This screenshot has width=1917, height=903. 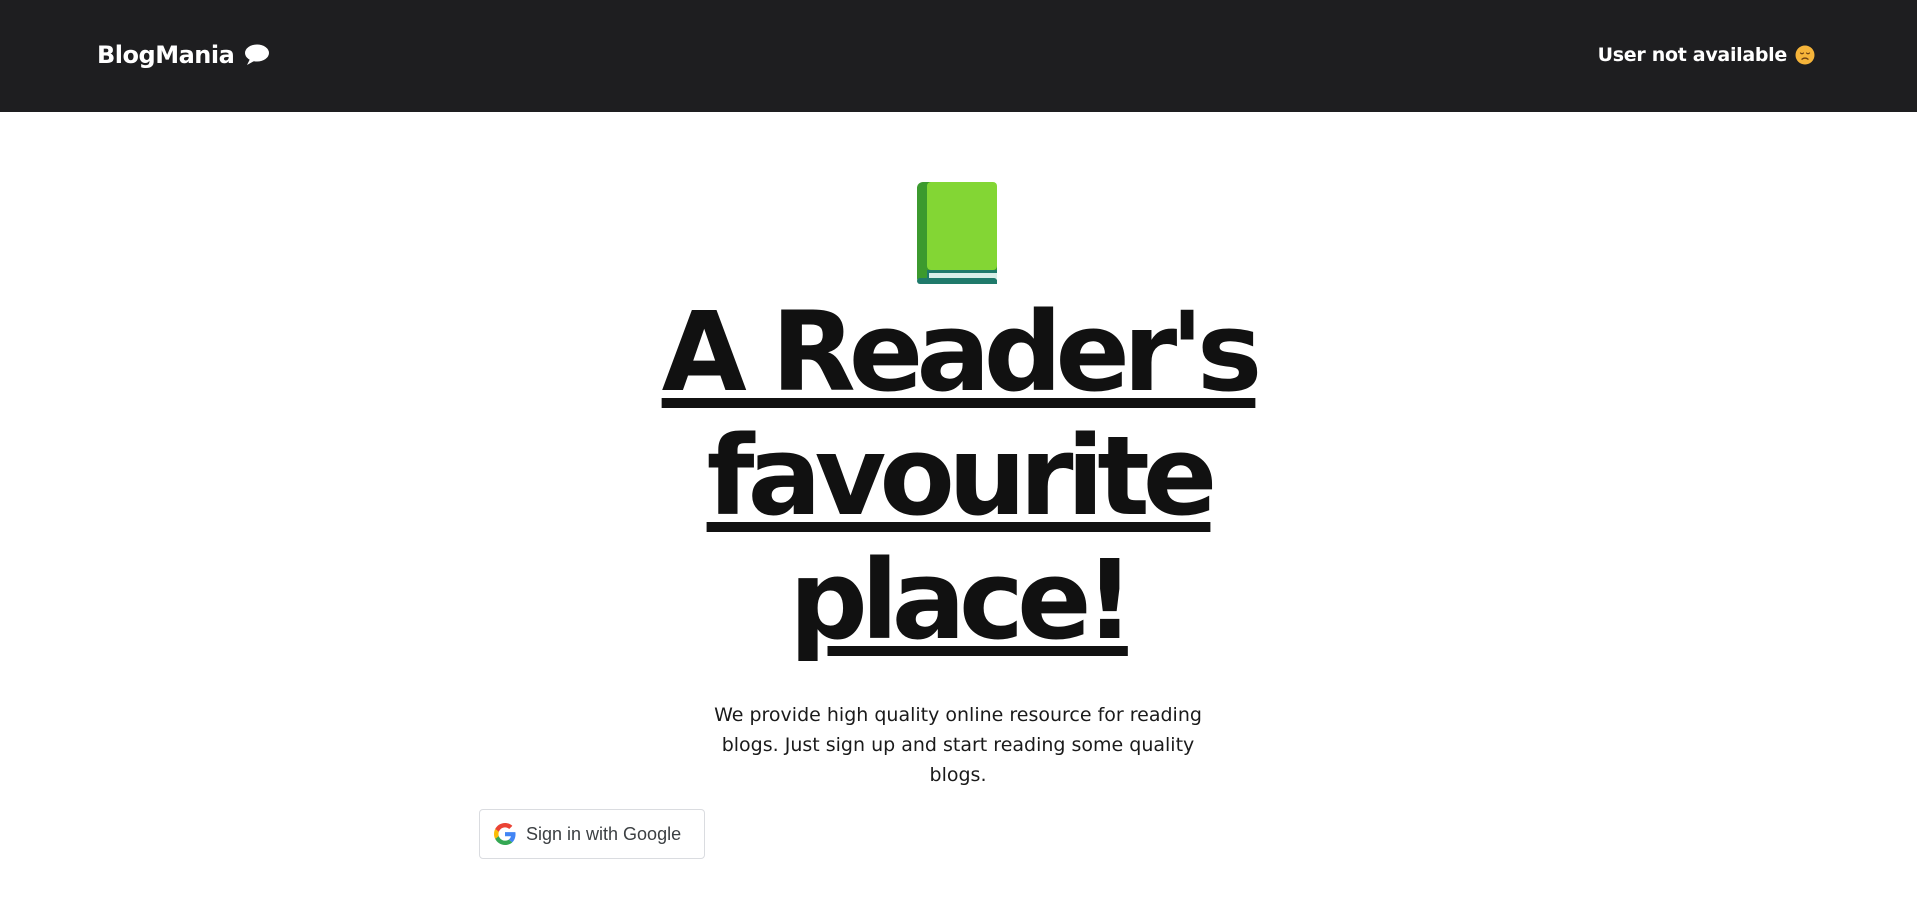 What do you see at coordinates (604, 833) in the screenshot?
I see `google-button-label: Sign in with Google` at bounding box center [604, 833].